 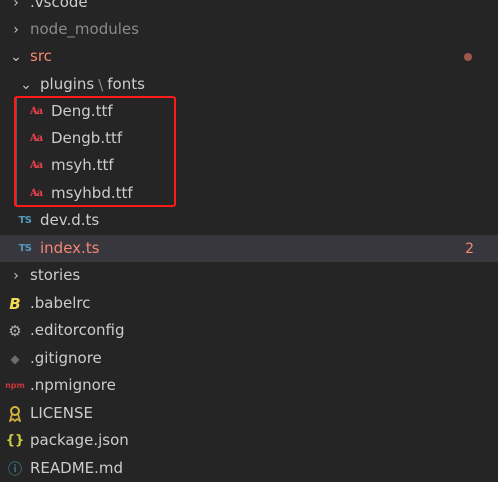 What do you see at coordinates (77, 330) in the screenshot?
I see `tree-item-label: .editorconfig` at bounding box center [77, 330].